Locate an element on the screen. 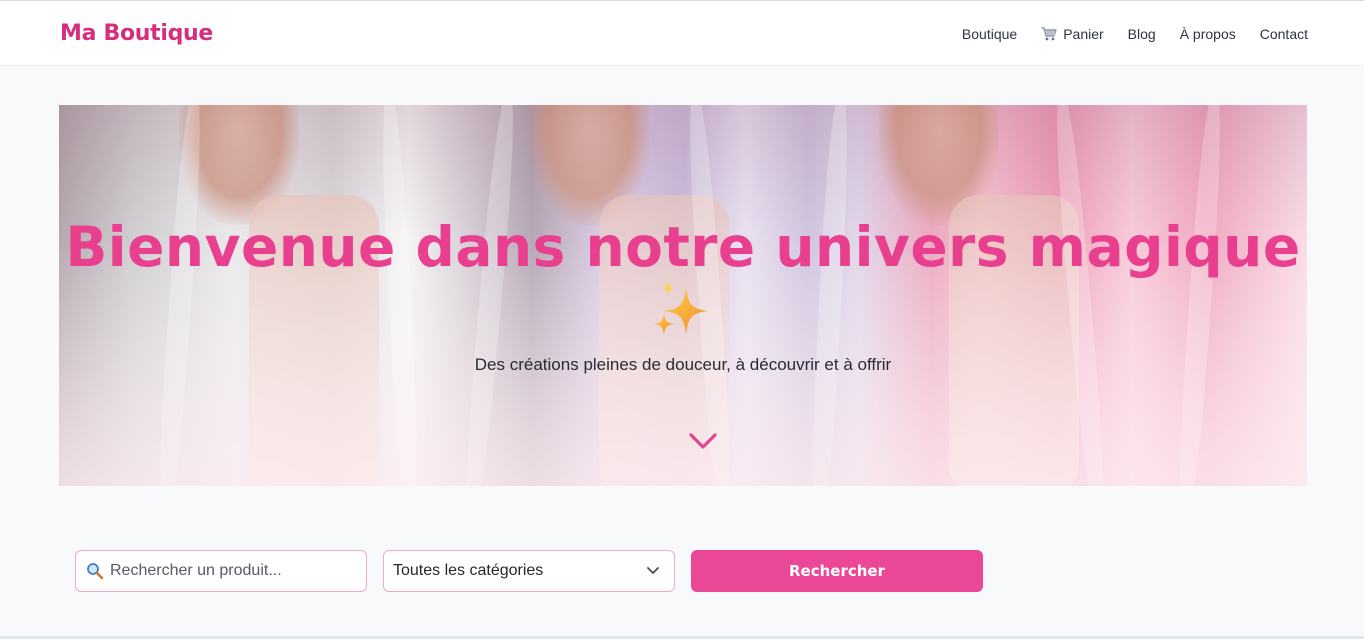 The image size is (1364, 639). hero-title: Bienvenue dans notre univers magique is located at coordinates (683, 247).